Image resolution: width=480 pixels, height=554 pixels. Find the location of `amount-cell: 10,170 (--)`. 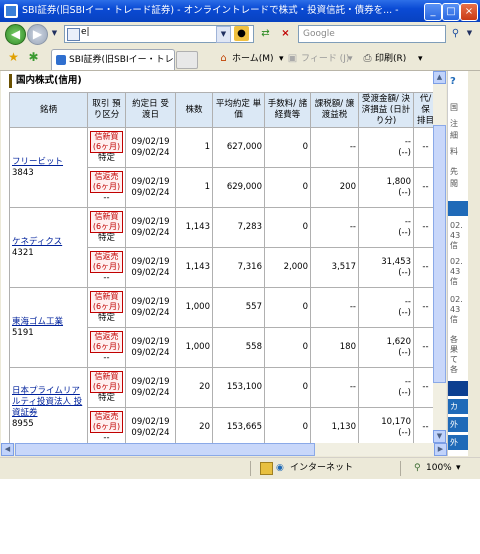

amount-cell: 10,170 (--) is located at coordinates (386, 425).